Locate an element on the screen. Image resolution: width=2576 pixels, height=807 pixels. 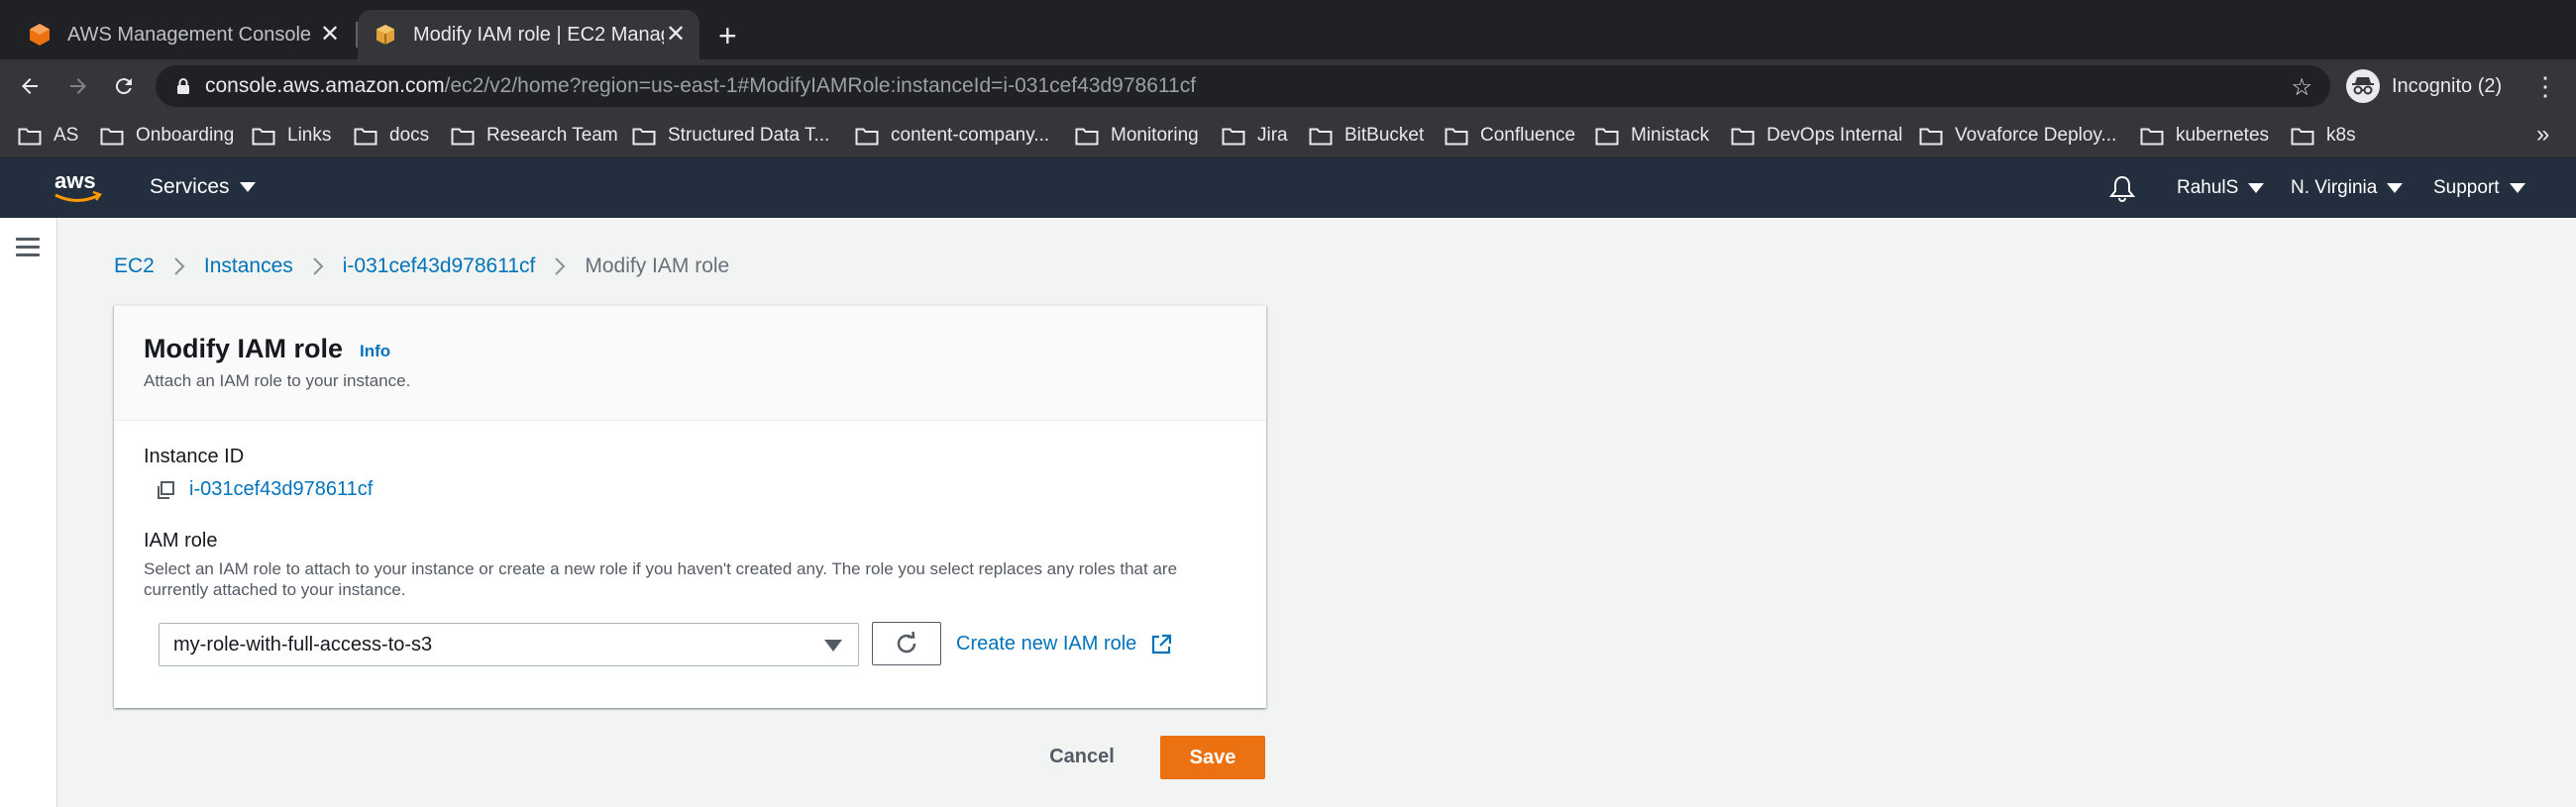
info-link: Info is located at coordinates (375, 351).